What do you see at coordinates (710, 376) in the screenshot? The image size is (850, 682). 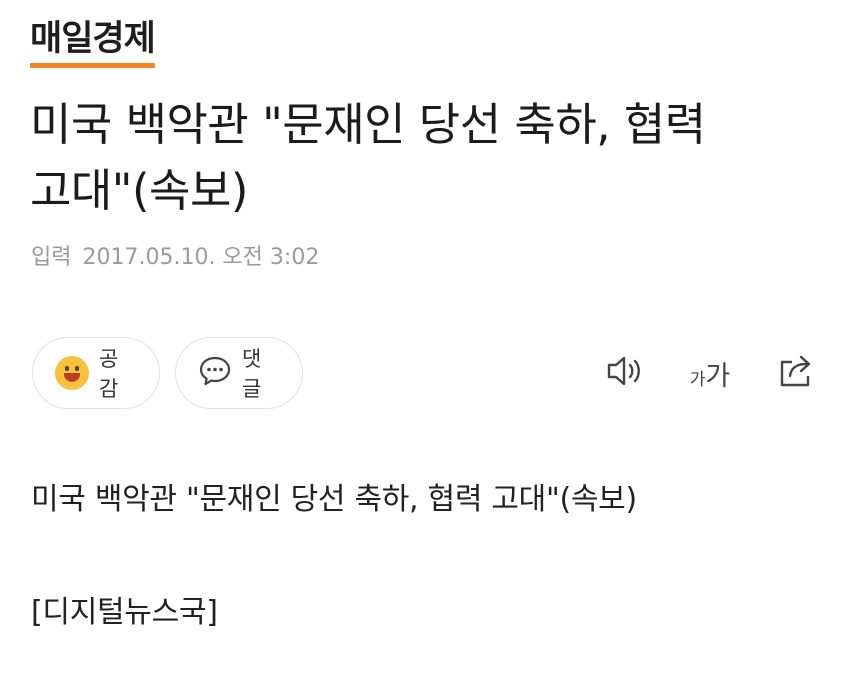 I see `font-size-icon: 가가` at bounding box center [710, 376].